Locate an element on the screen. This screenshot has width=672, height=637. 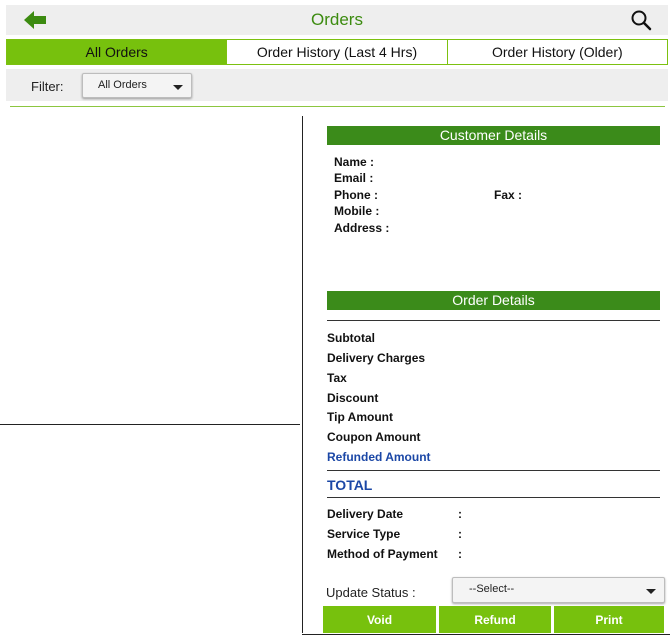
top-bar: Orders is located at coordinates (337, 20).